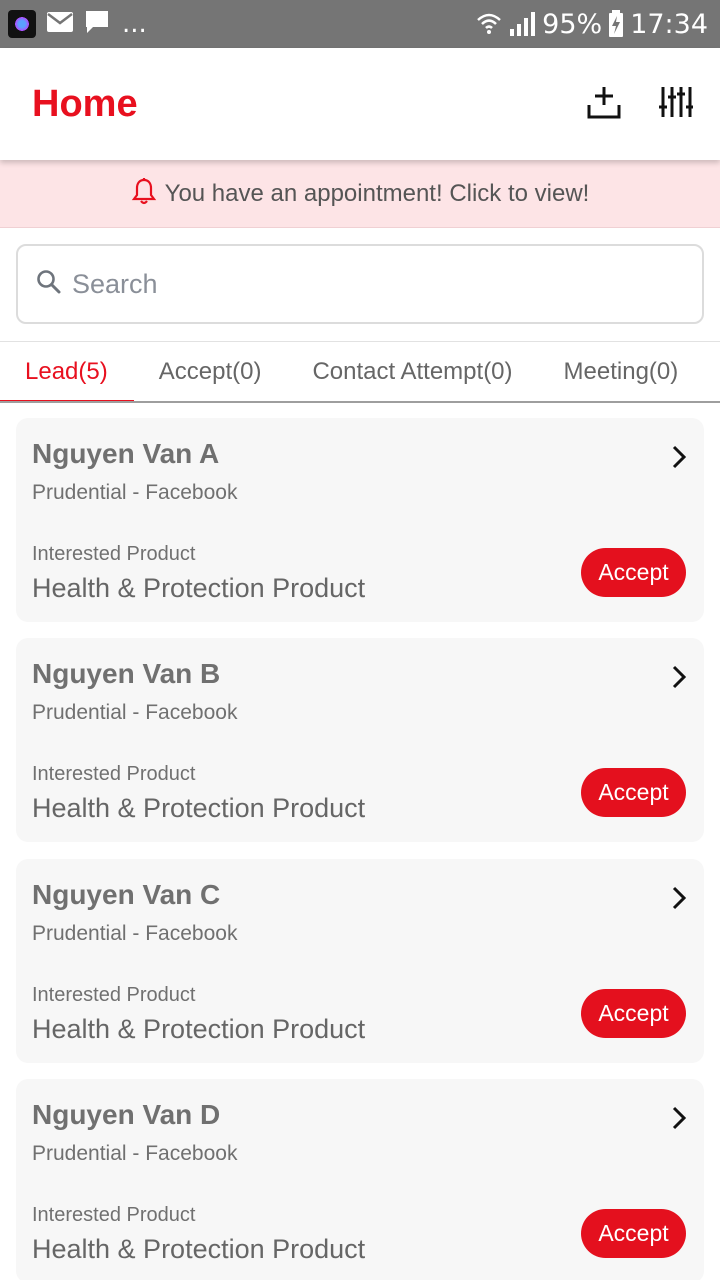 The height and width of the screenshot is (1280, 720). I want to click on lead-name: Nguyen Van D, so click(126, 1114).